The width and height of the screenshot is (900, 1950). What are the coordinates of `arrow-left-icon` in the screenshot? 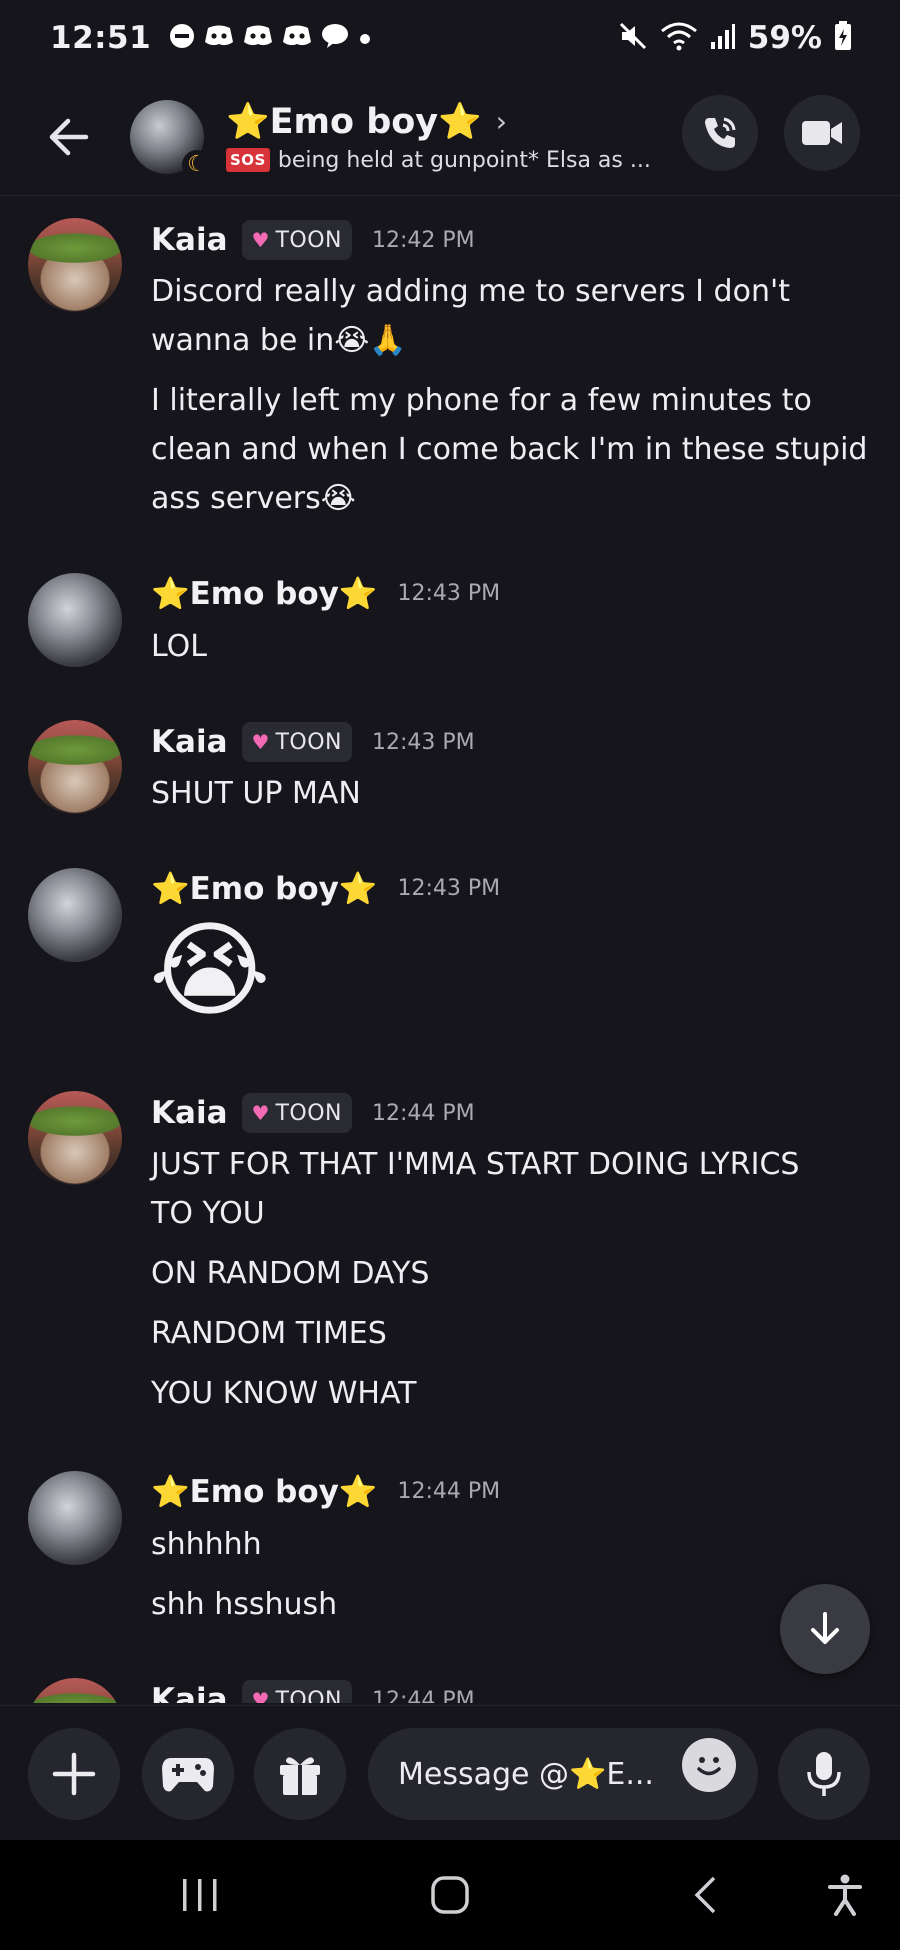 It's located at (69, 136).